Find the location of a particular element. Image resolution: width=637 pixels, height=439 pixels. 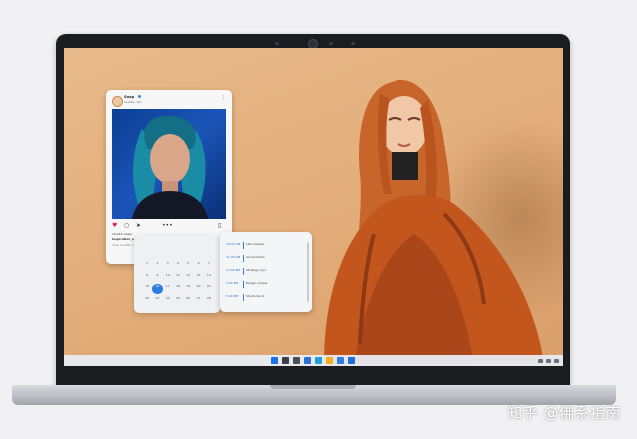

volume-icon is located at coordinates (548, 360).